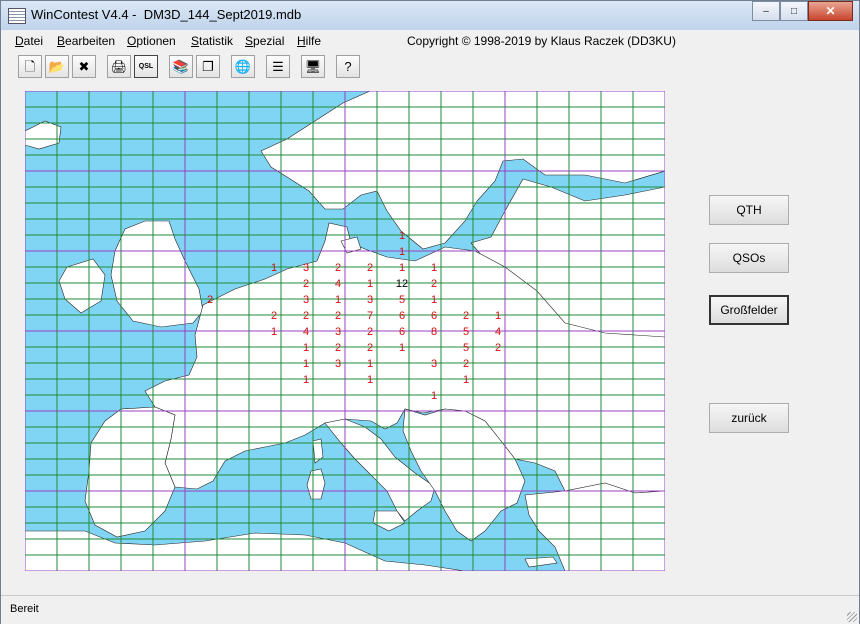 The width and height of the screenshot is (860, 624). Describe the element at coordinates (749, 418) in the screenshot. I see `zurueck-button: zurück` at that location.